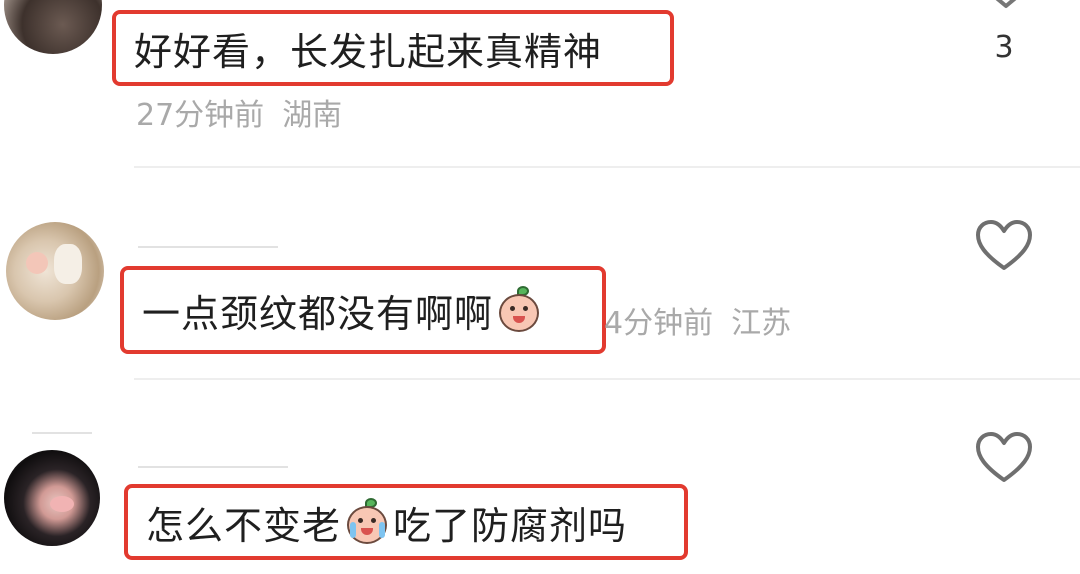 The width and height of the screenshot is (1080, 574). I want to click on comment-meta: 4分钟前 江苏, so click(697, 320).